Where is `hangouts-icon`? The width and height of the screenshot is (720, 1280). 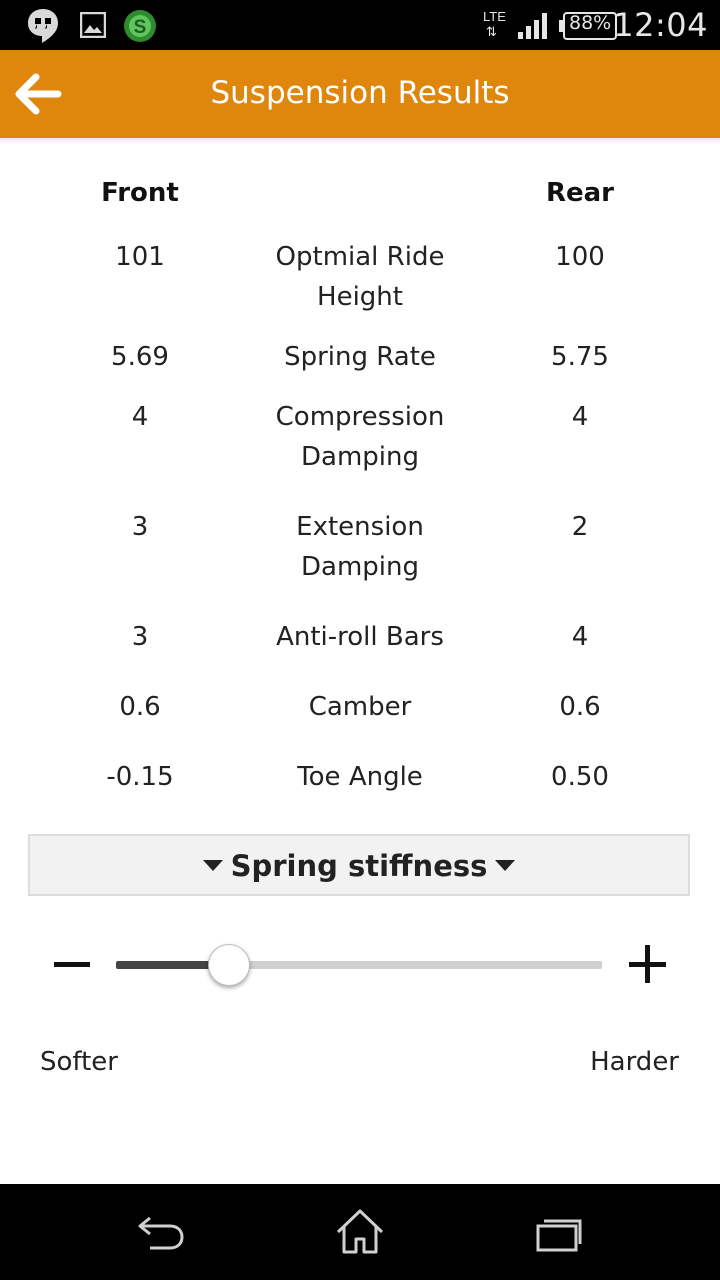 hangouts-icon is located at coordinates (43, 26).